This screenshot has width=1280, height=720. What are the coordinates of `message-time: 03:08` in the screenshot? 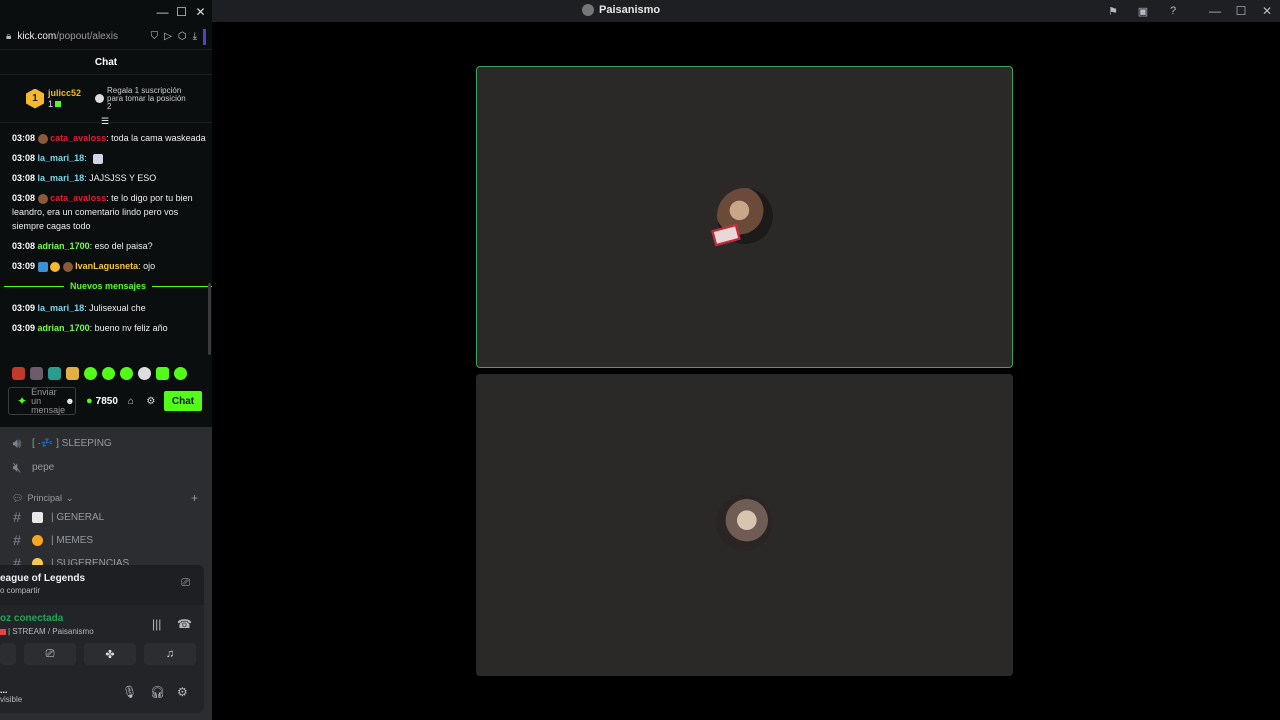 It's located at (24, 158).